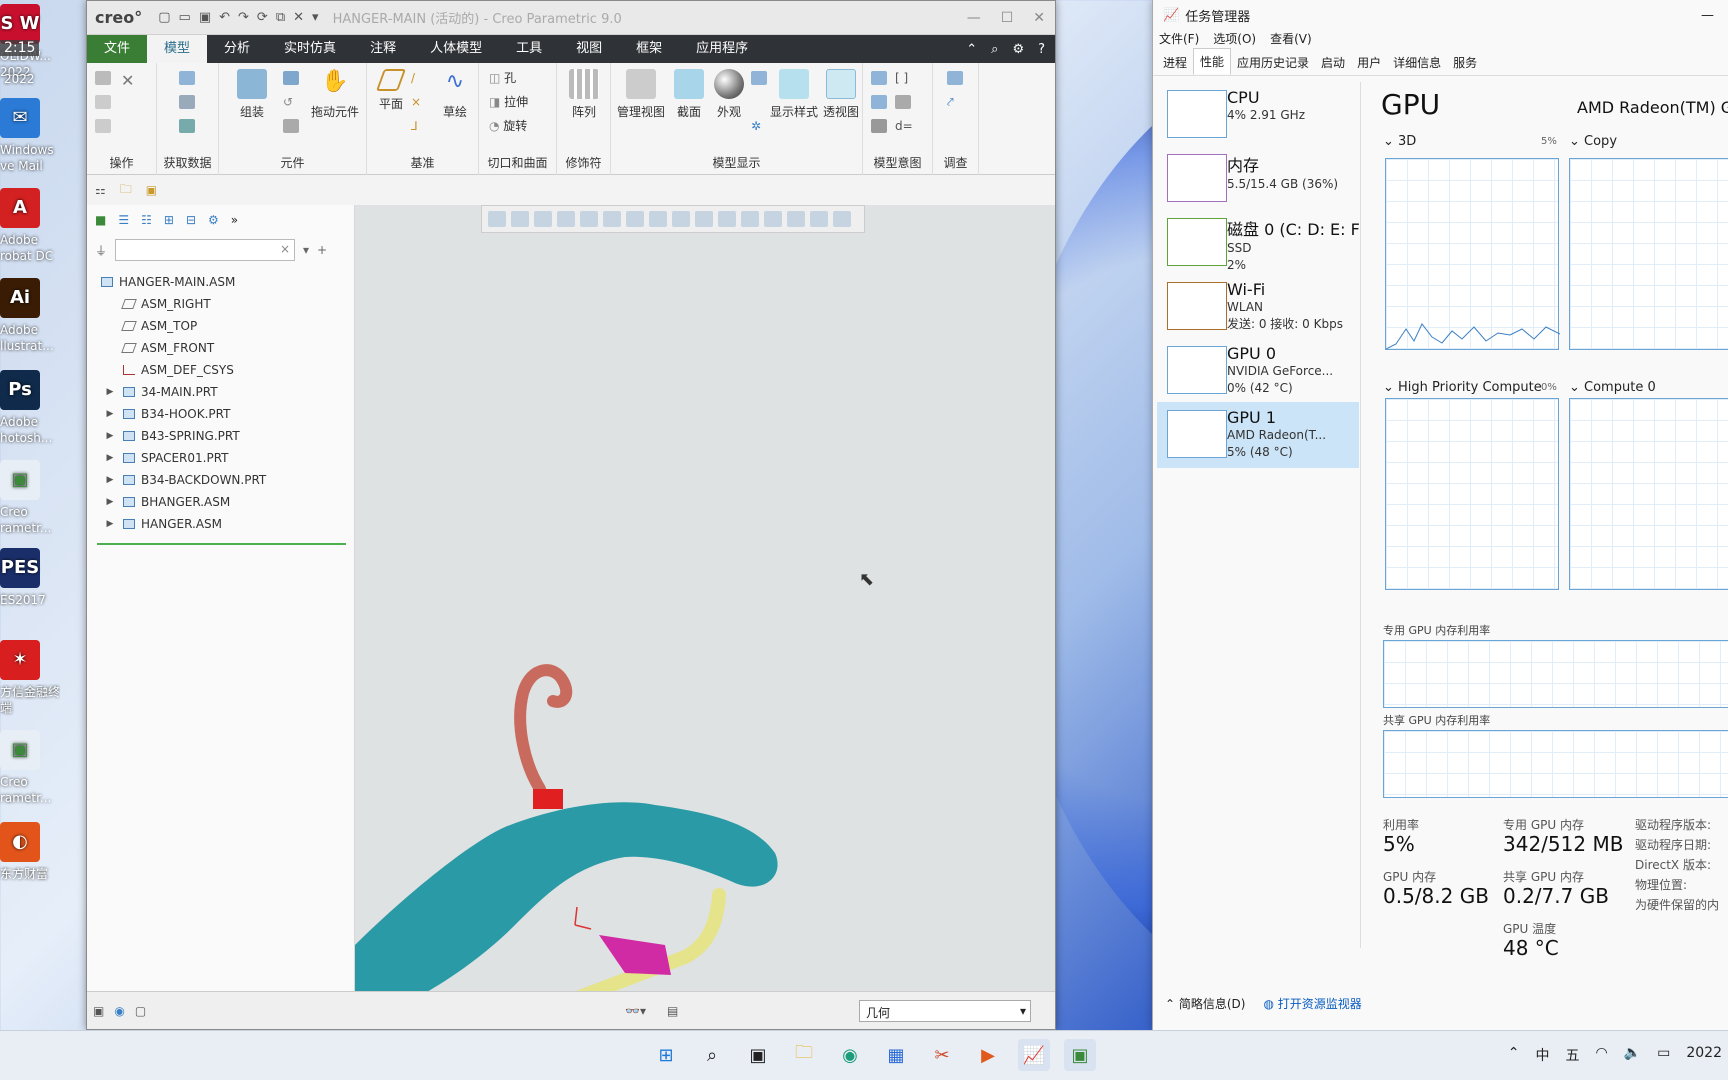 This screenshot has height=1080, width=1728. What do you see at coordinates (1417, 62) in the screenshot?
I see `tm-tab-5: 详细信息` at bounding box center [1417, 62].